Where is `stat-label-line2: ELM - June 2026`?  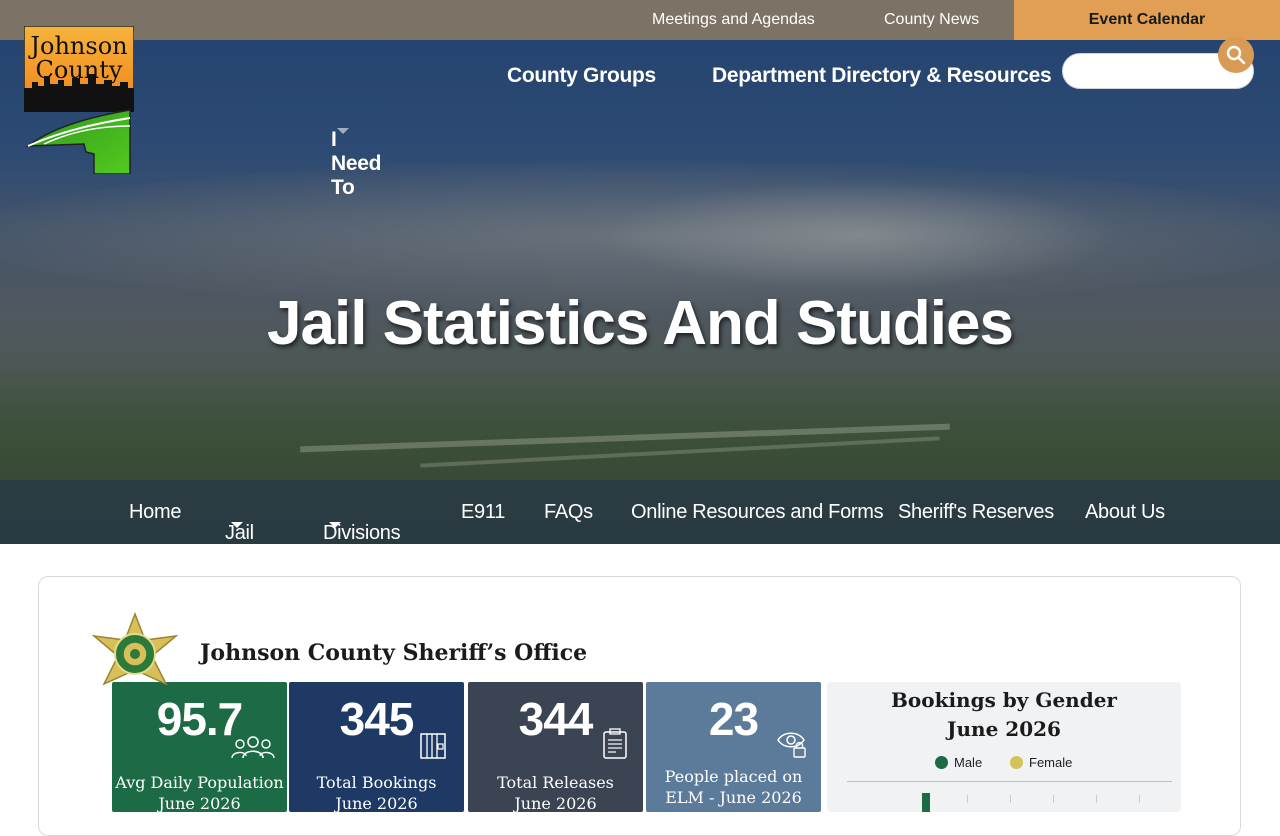 stat-label-line2: ELM - June 2026 is located at coordinates (733, 797).